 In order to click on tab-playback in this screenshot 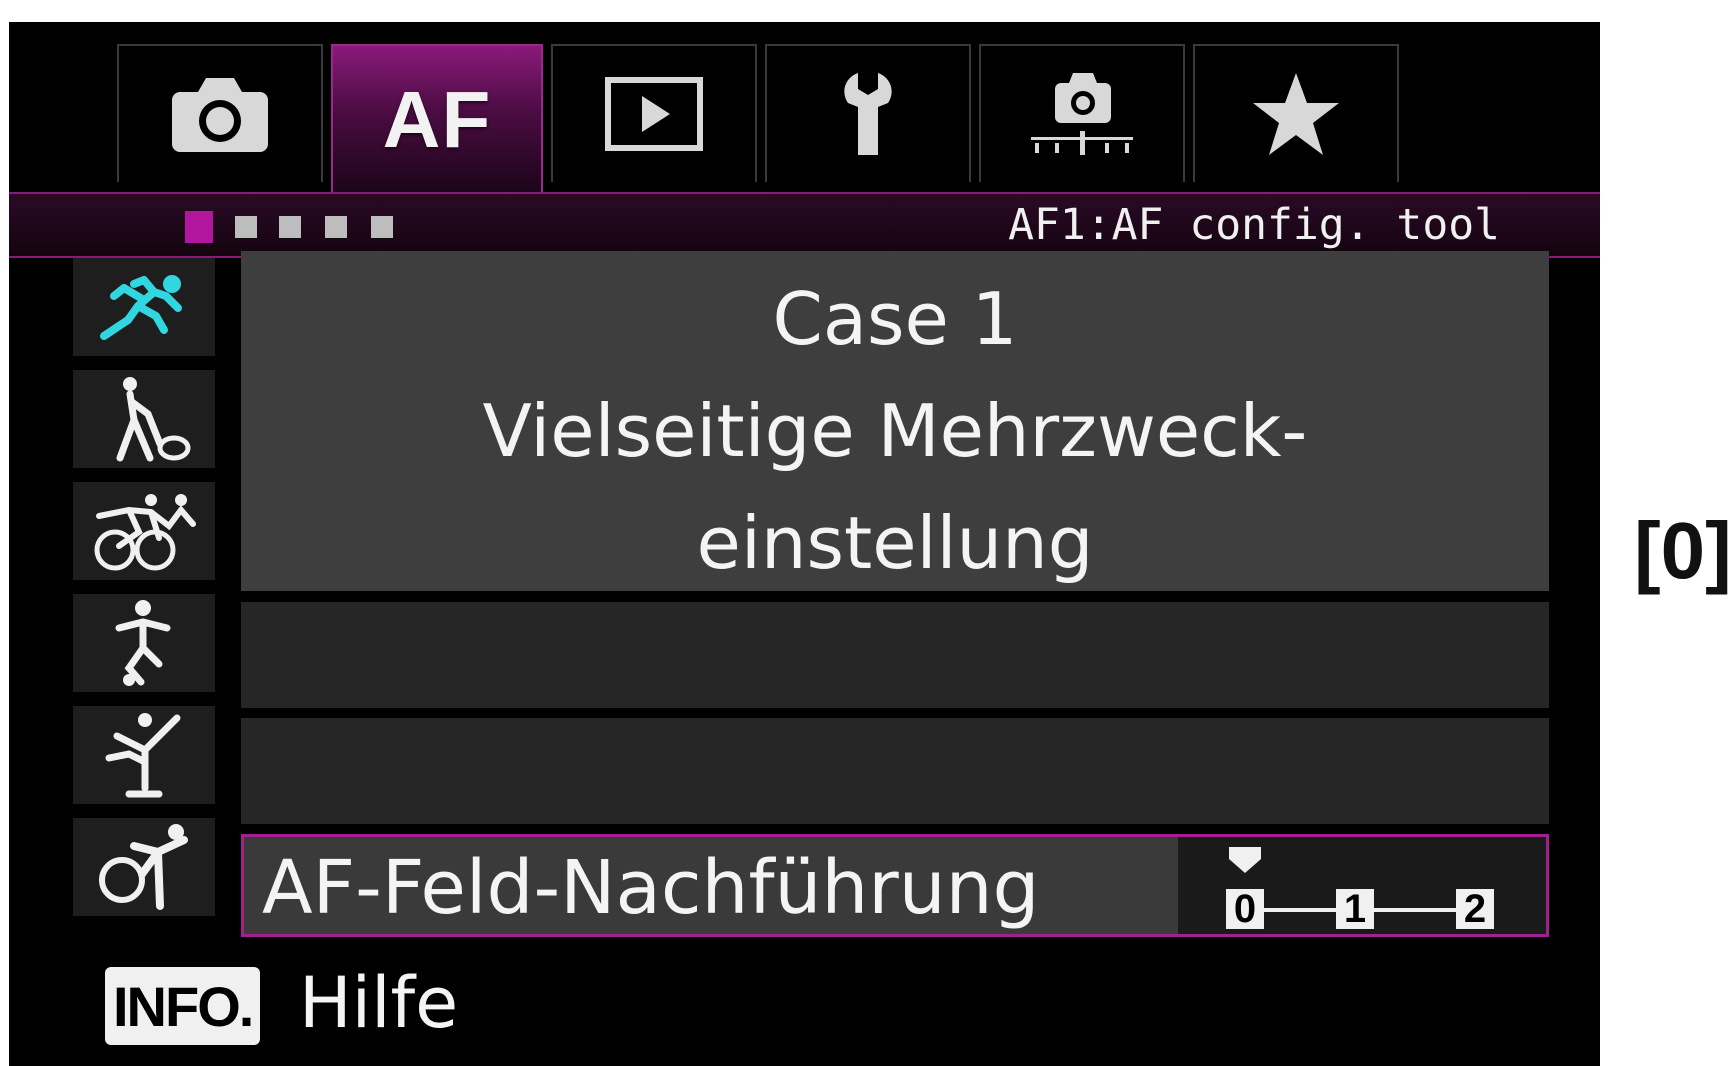, I will do `click(654, 113)`.